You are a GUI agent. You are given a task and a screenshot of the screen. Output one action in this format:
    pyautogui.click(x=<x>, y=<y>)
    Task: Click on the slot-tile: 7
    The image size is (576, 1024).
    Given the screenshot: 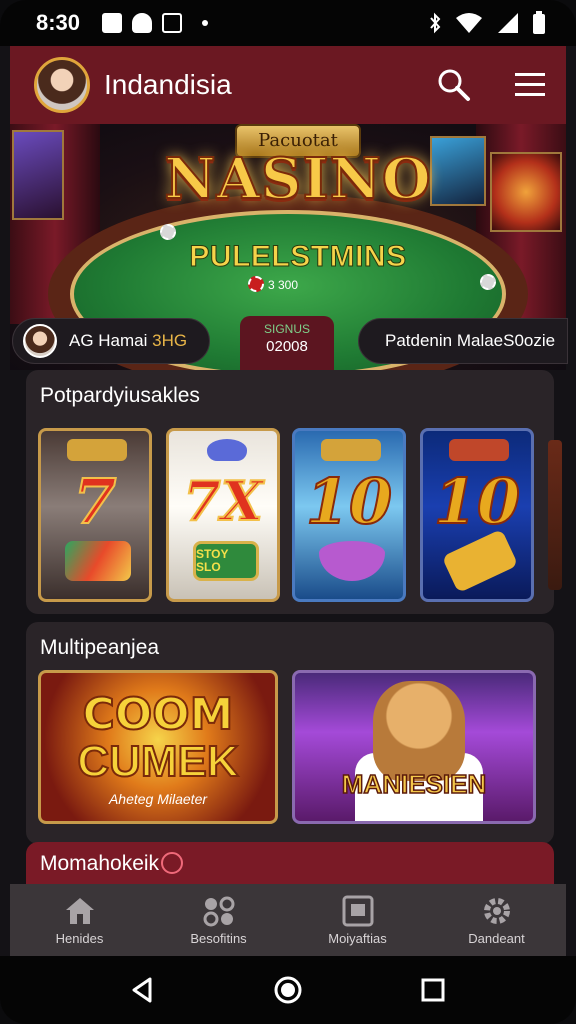 What is the action you would take?
    pyautogui.click(x=95, y=515)
    